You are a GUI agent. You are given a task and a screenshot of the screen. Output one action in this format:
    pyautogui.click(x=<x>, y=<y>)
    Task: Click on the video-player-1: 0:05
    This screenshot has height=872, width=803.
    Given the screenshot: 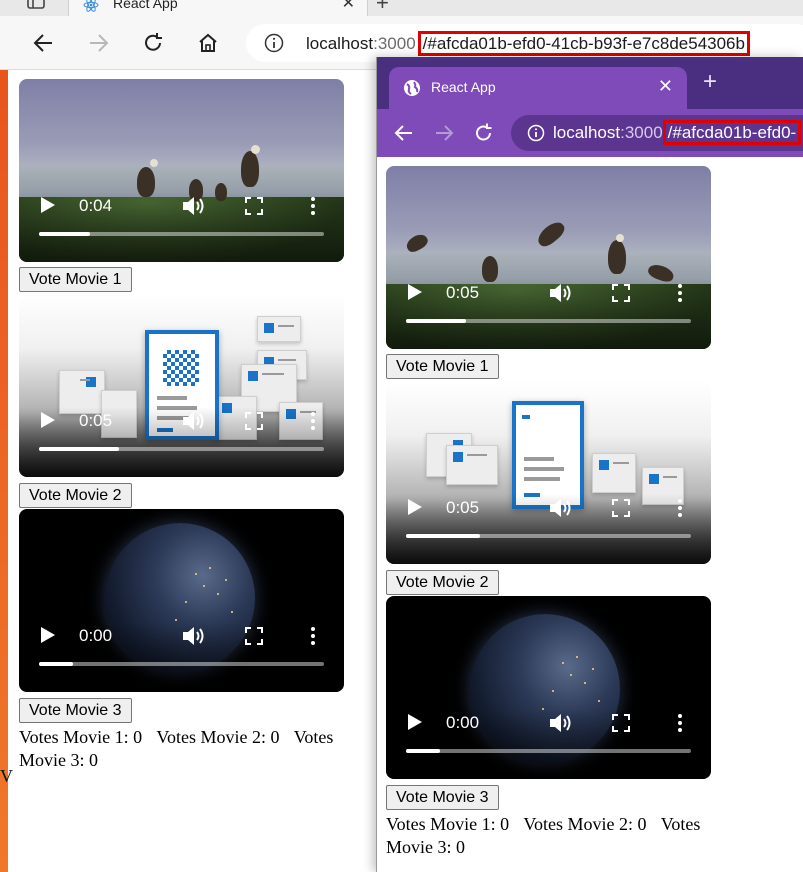 What is the action you would take?
    pyautogui.click(x=548, y=257)
    